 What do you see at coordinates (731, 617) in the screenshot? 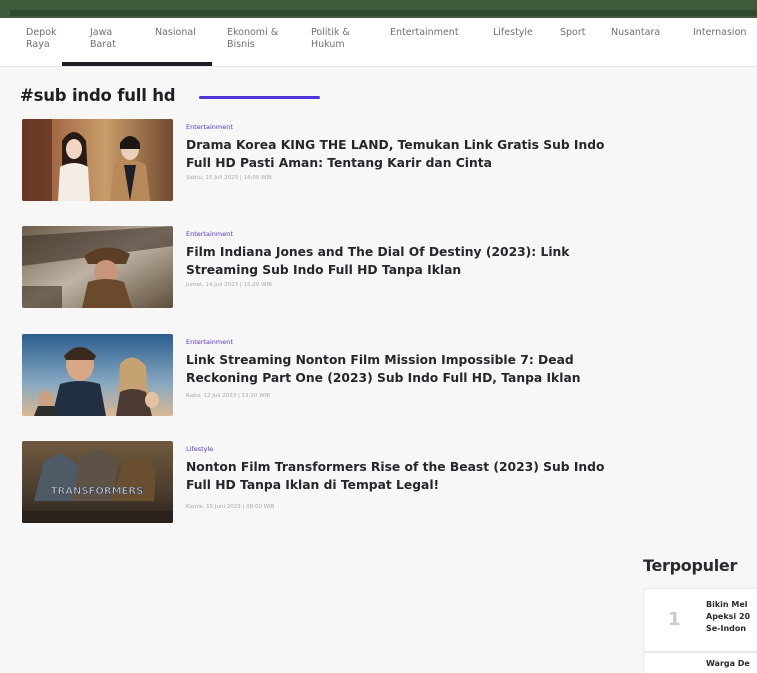
I see `popular-item-title: Bikin Mel Apeksi 20 Se-Indon` at bounding box center [731, 617].